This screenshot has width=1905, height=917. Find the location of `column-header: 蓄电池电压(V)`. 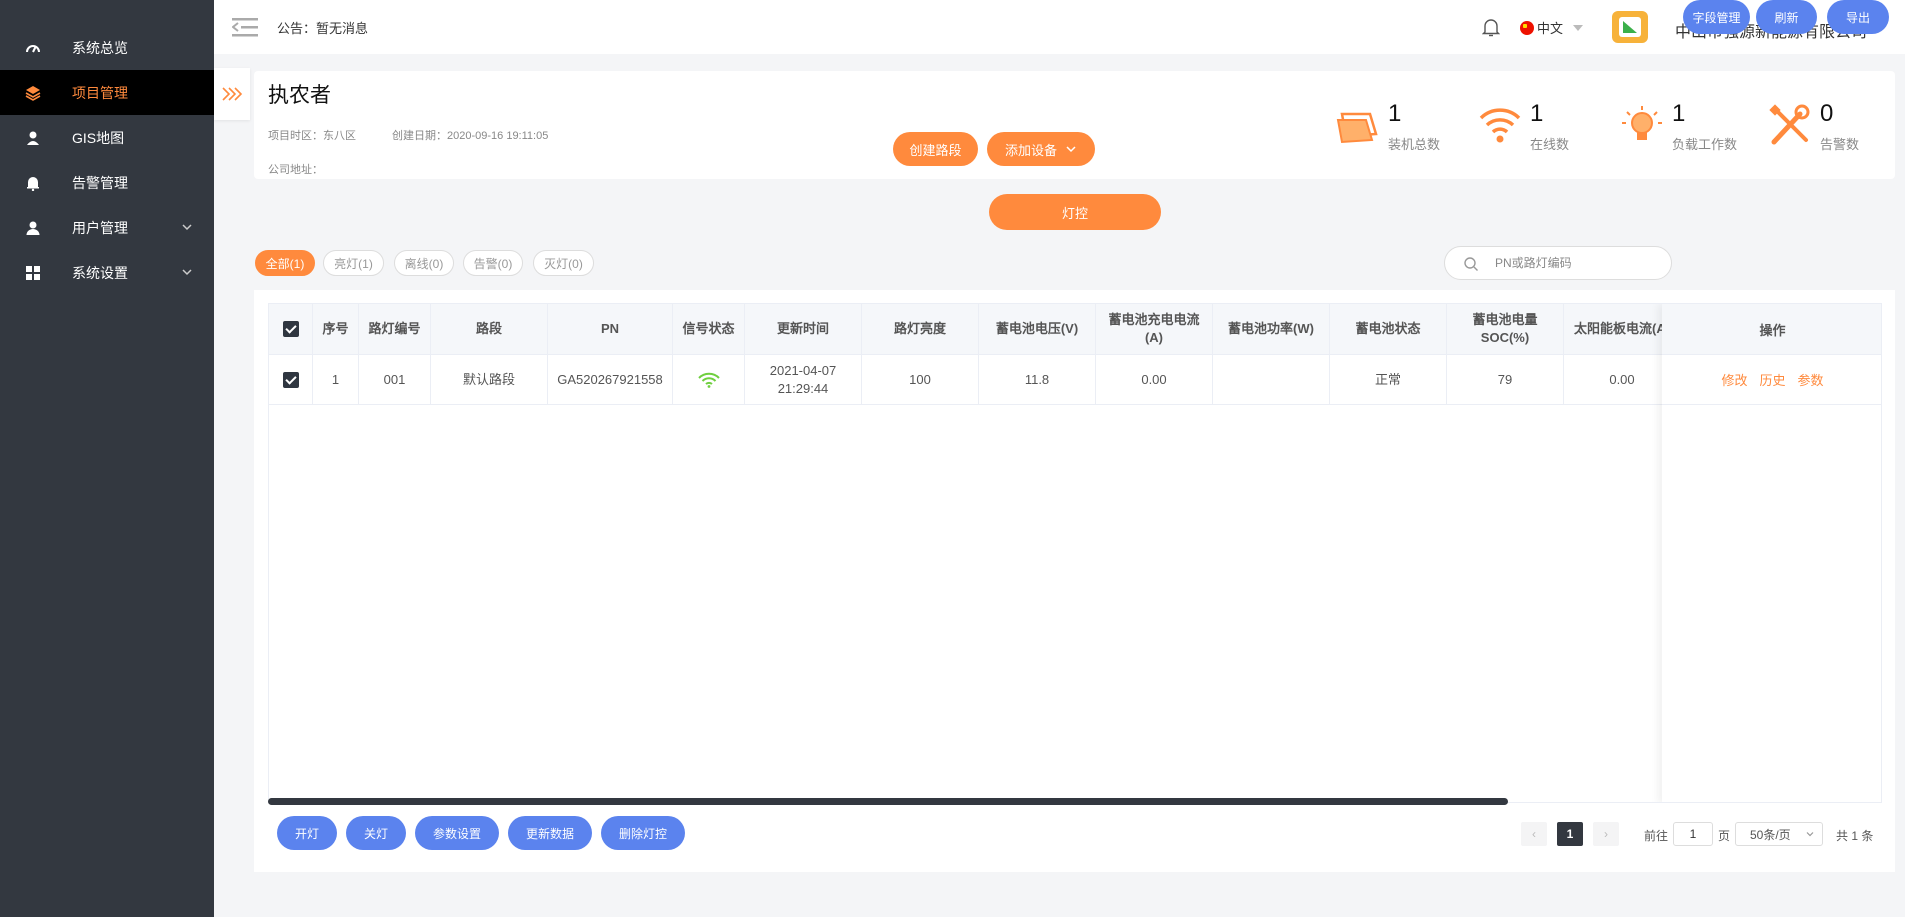

column-header: 蓄电池电压(V) is located at coordinates (1037, 329).